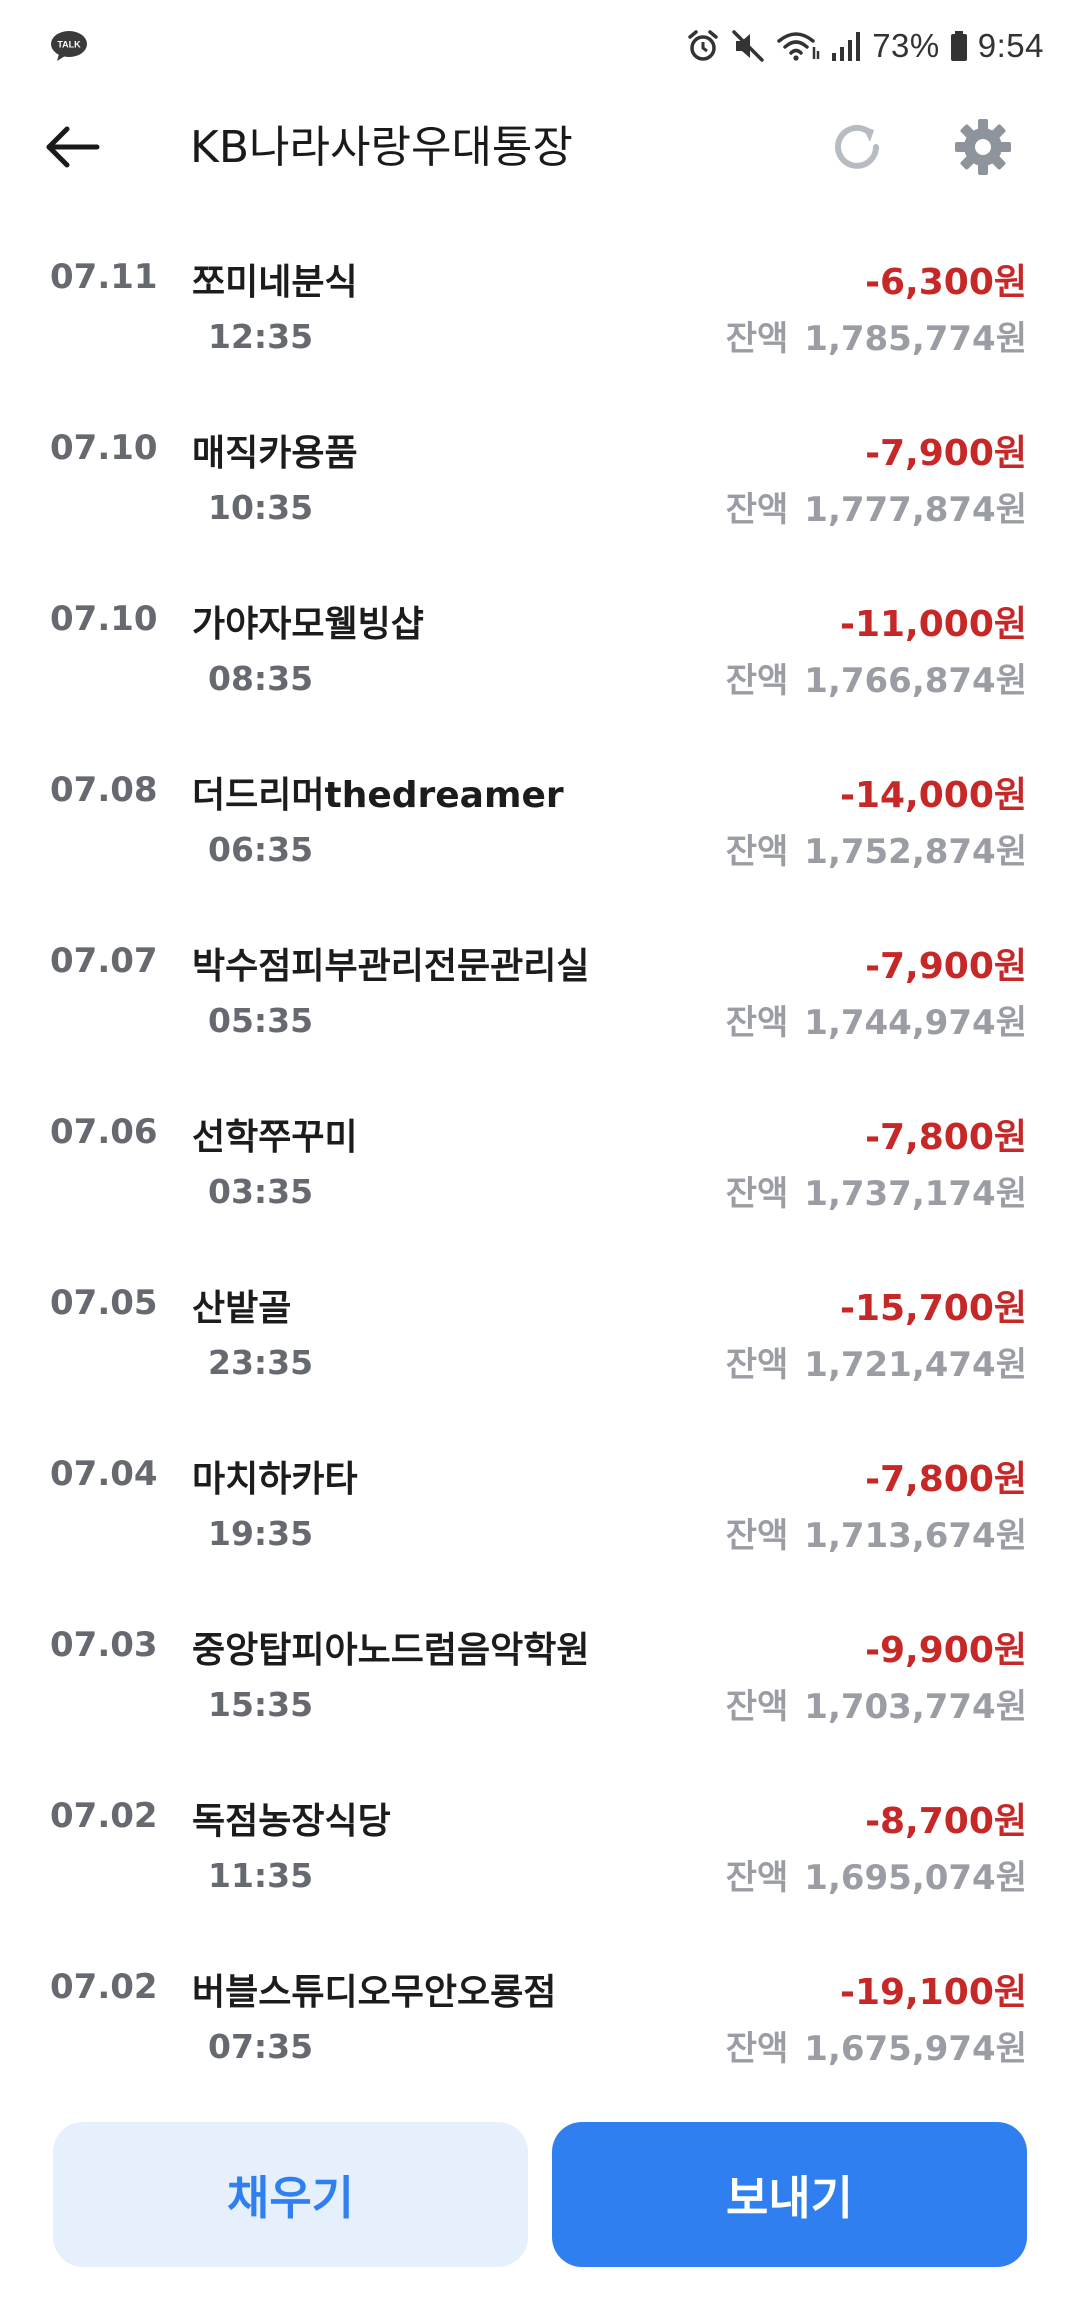  I want to click on transaction-balance: 잔액 1,703,774원, so click(876, 1703).